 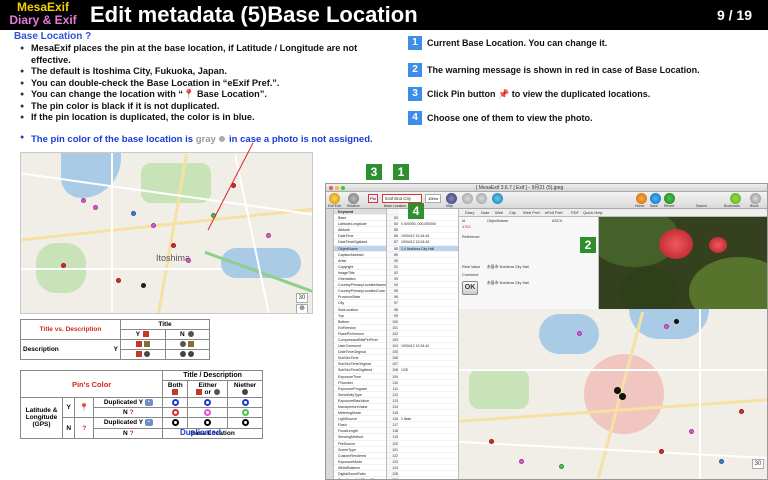 What do you see at coordinates (402, 198) in the screenshot?
I see `base-location-select: Itoshima City` at bounding box center [402, 198].